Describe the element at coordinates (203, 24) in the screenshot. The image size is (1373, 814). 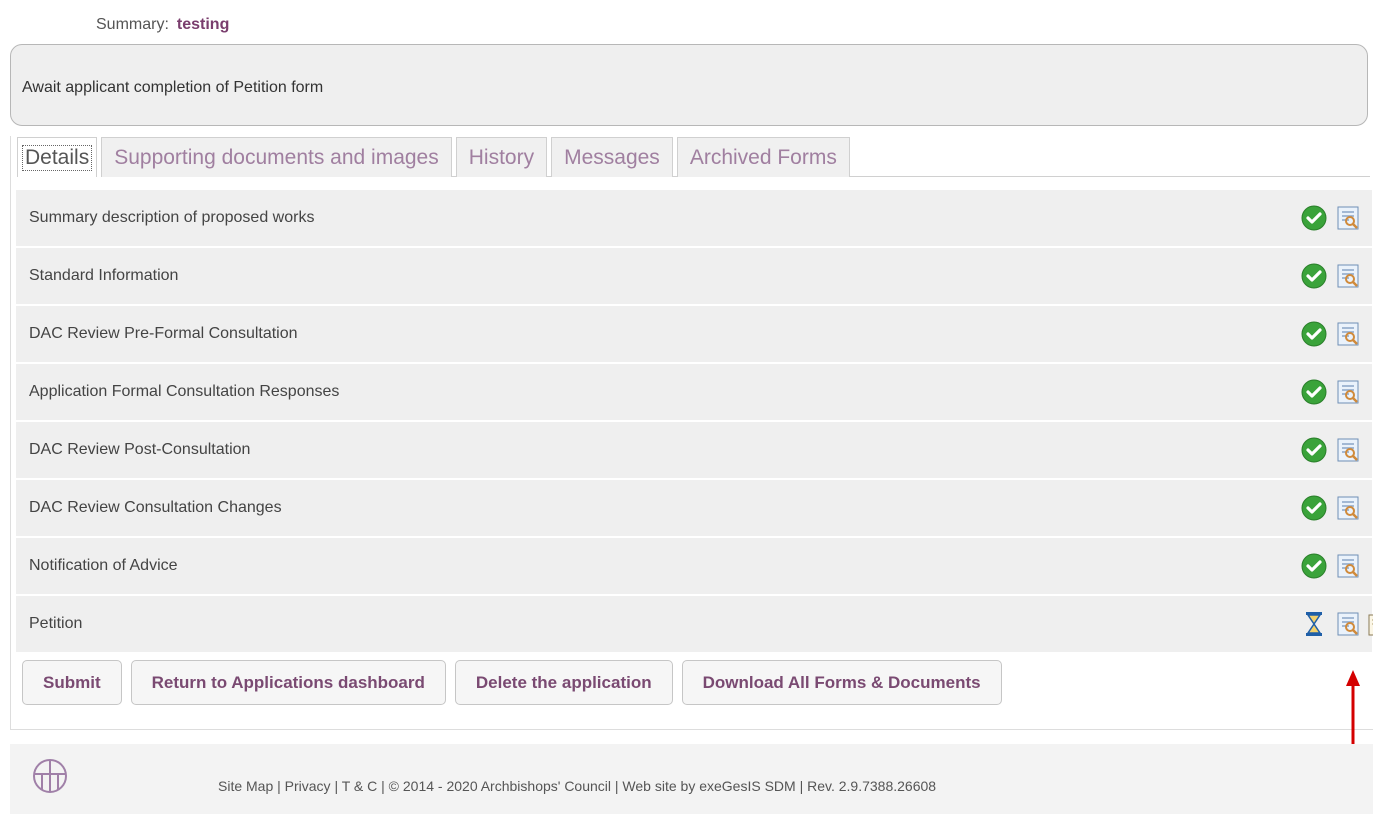
I see `summary-value: testing` at that location.